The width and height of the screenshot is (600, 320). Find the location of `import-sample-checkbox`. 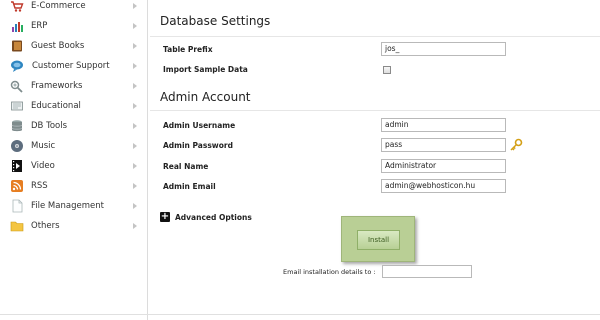

import-sample-checkbox is located at coordinates (387, 70).